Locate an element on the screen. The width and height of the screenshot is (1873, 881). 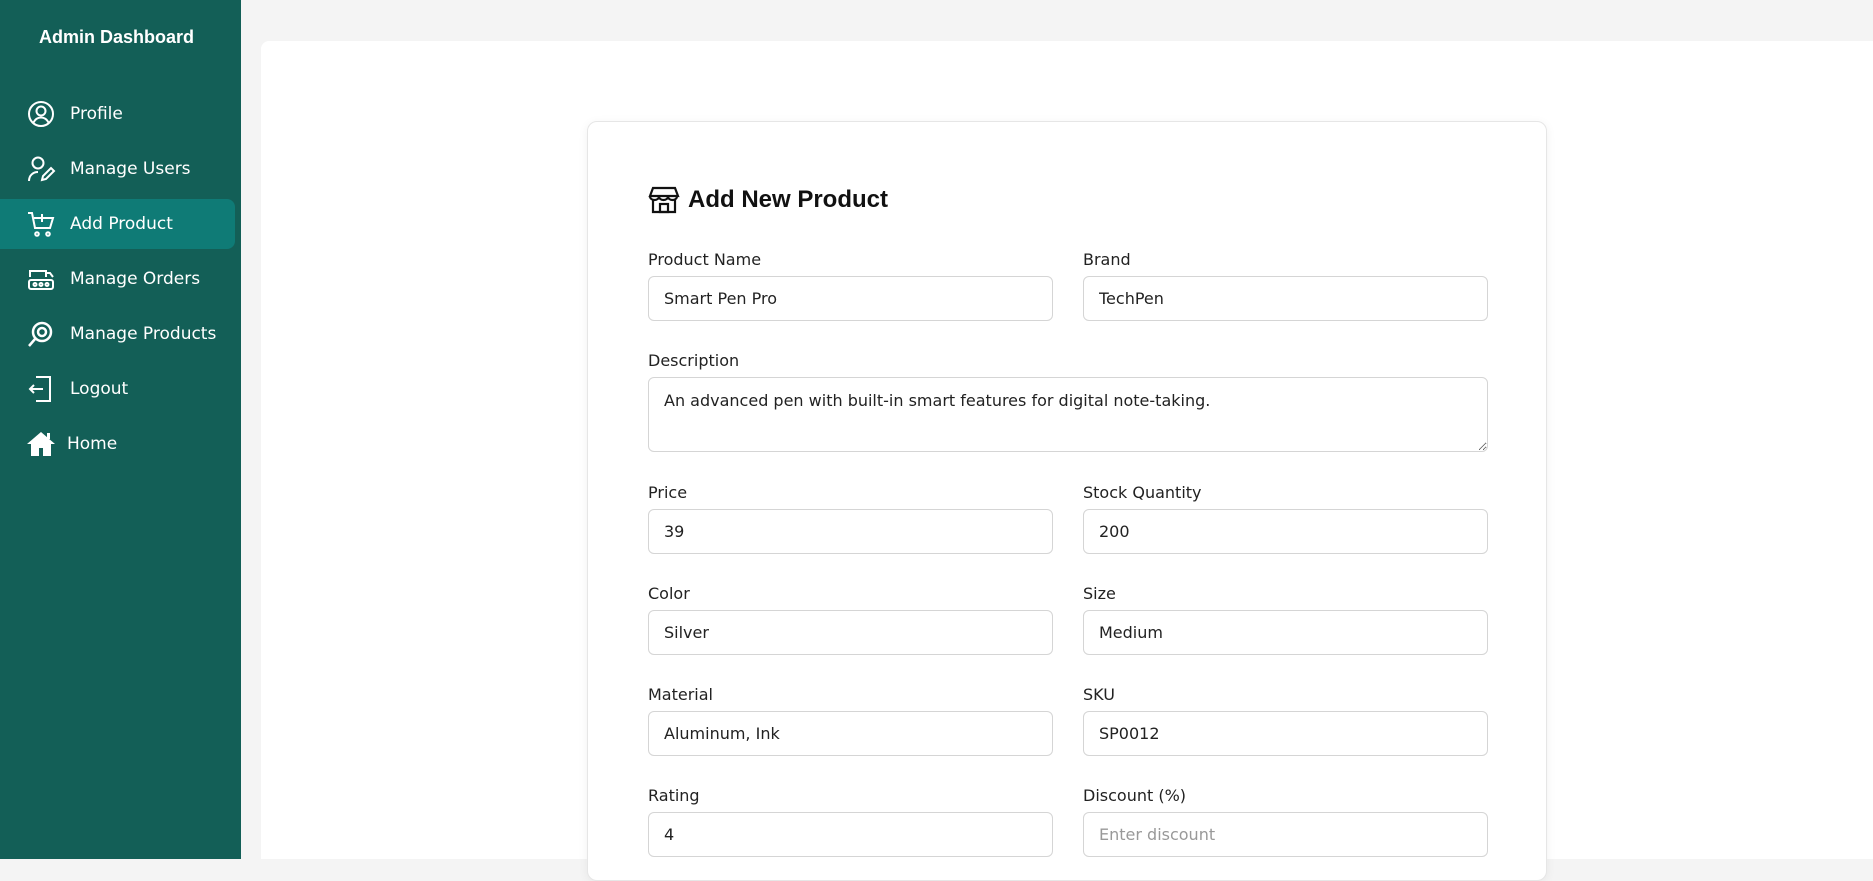
sidebar-item-manage-orders: Manage Orders is located at coordinates (117, 279).